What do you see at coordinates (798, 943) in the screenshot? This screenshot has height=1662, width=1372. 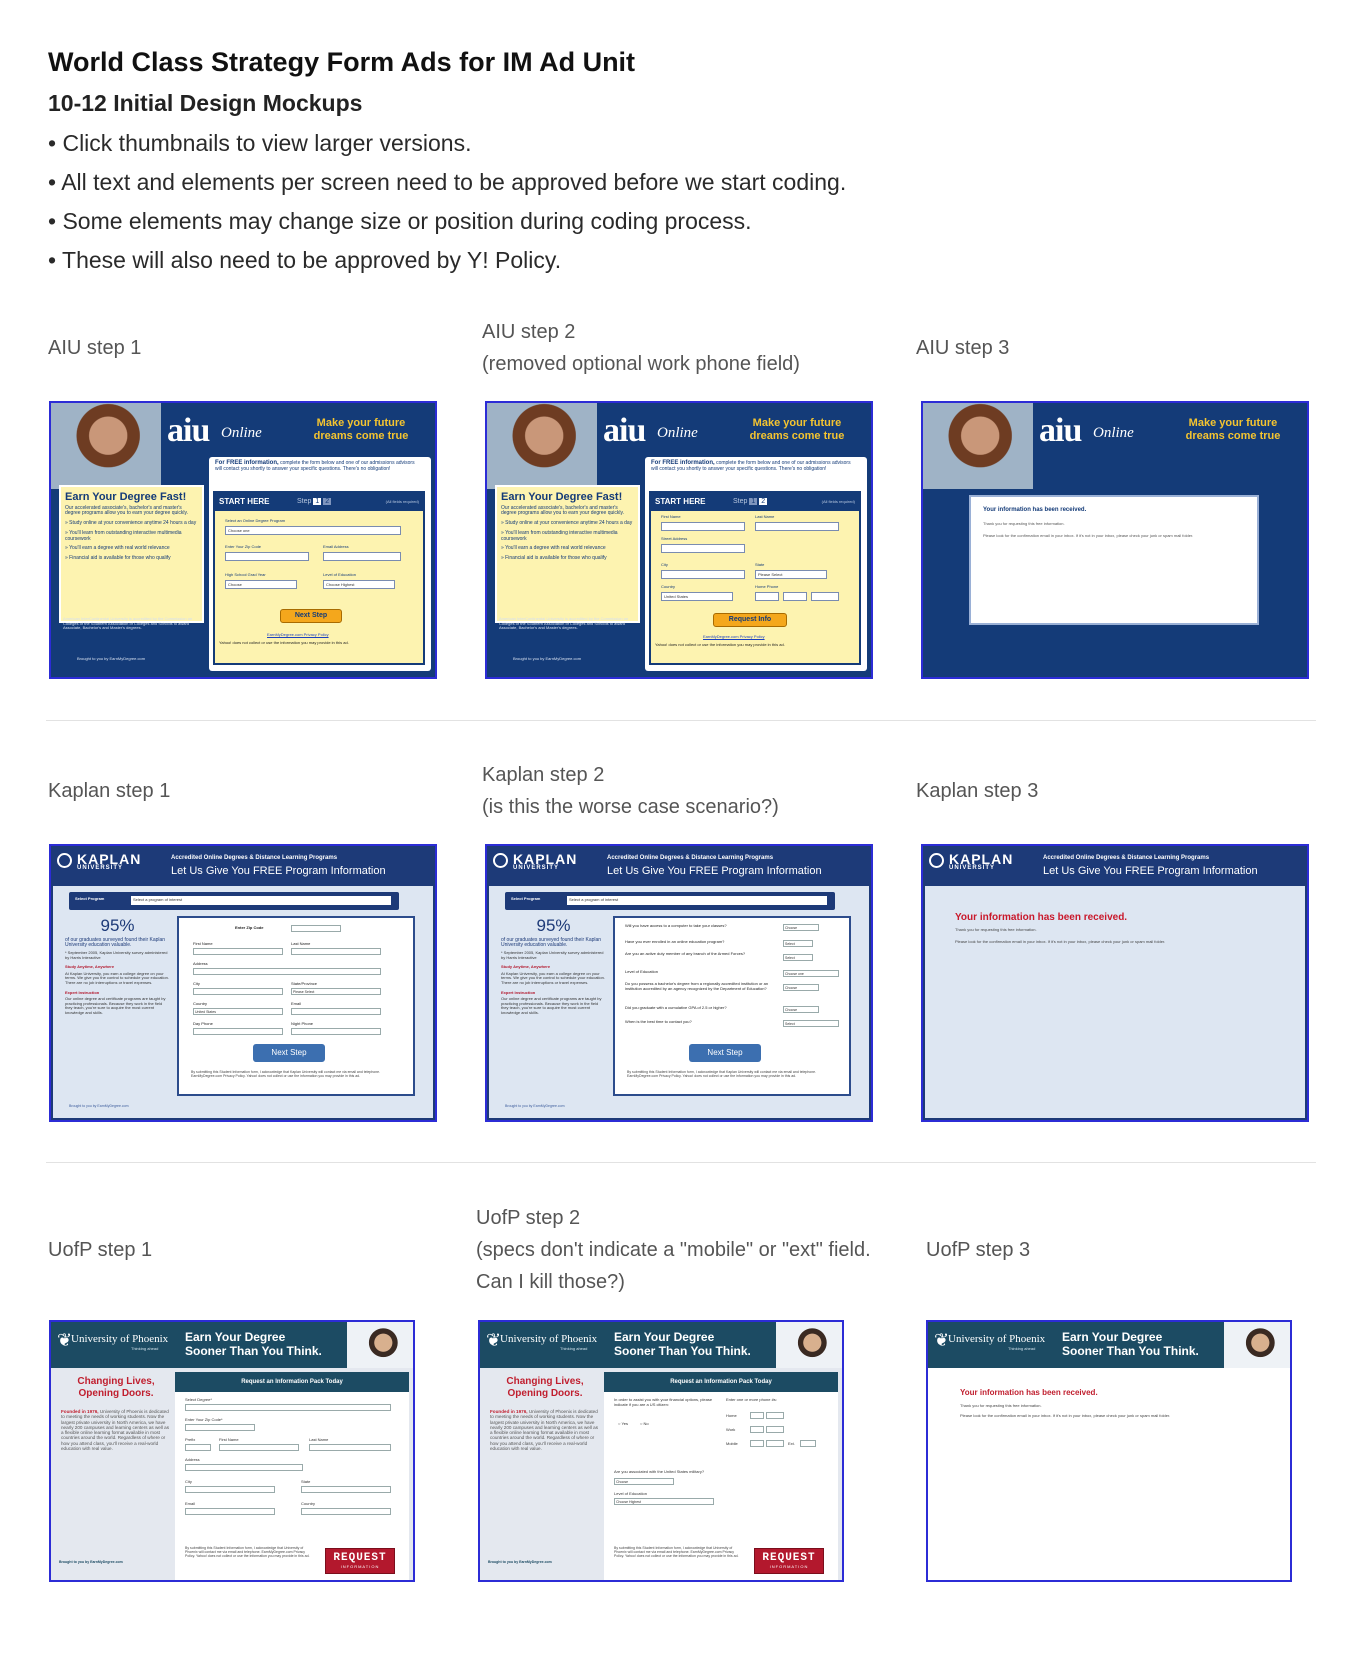 I see `answer-online: Select` at bounding box center [798, 943].